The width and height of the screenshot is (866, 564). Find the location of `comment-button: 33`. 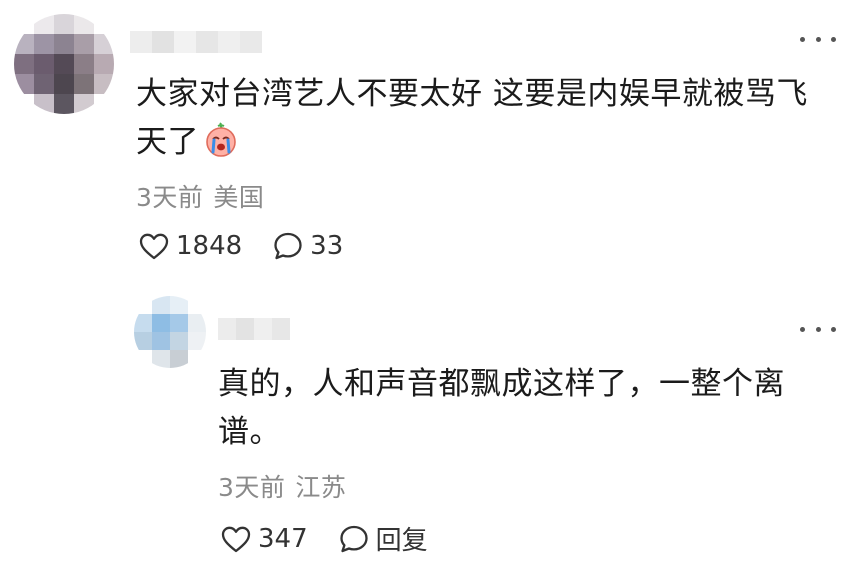

comment-button: 33 is located at coordinates (307, 246).